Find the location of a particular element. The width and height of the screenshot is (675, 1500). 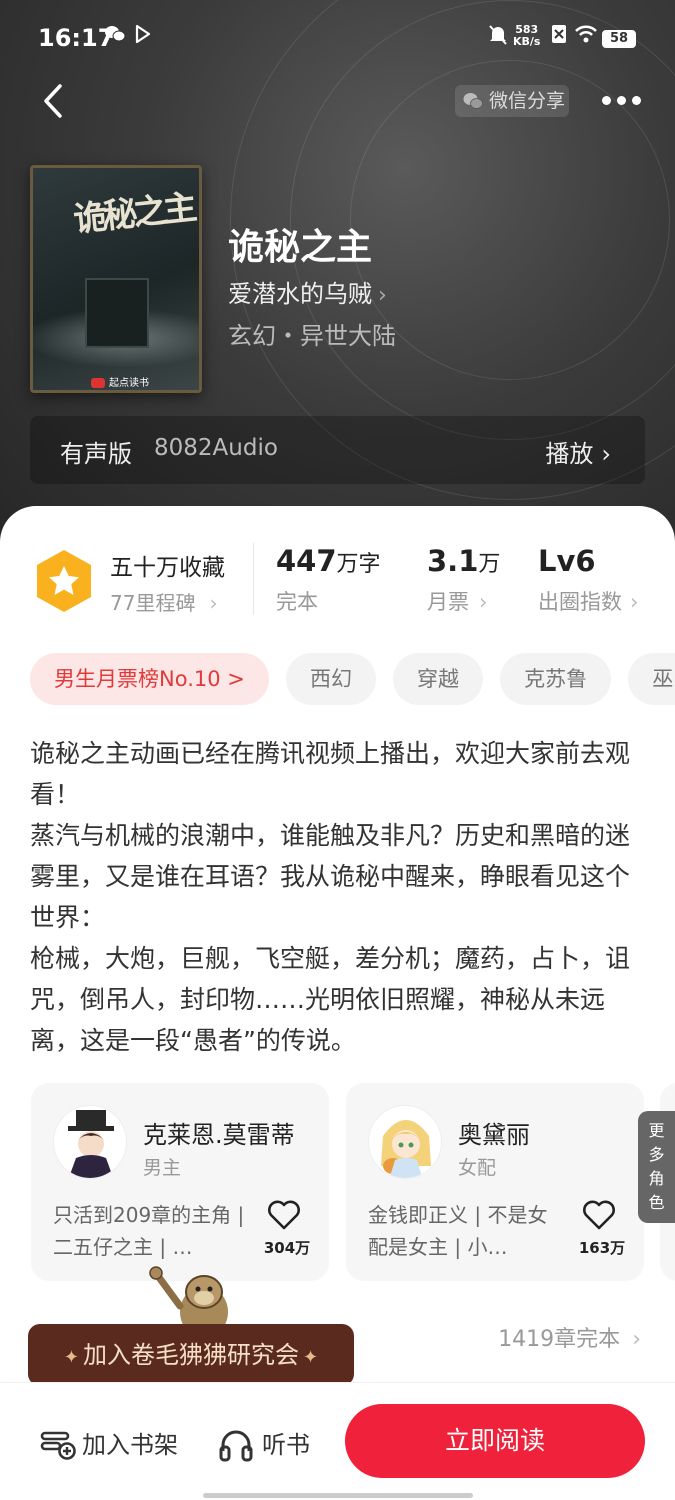

back-button is located at coordinates (54, 101).